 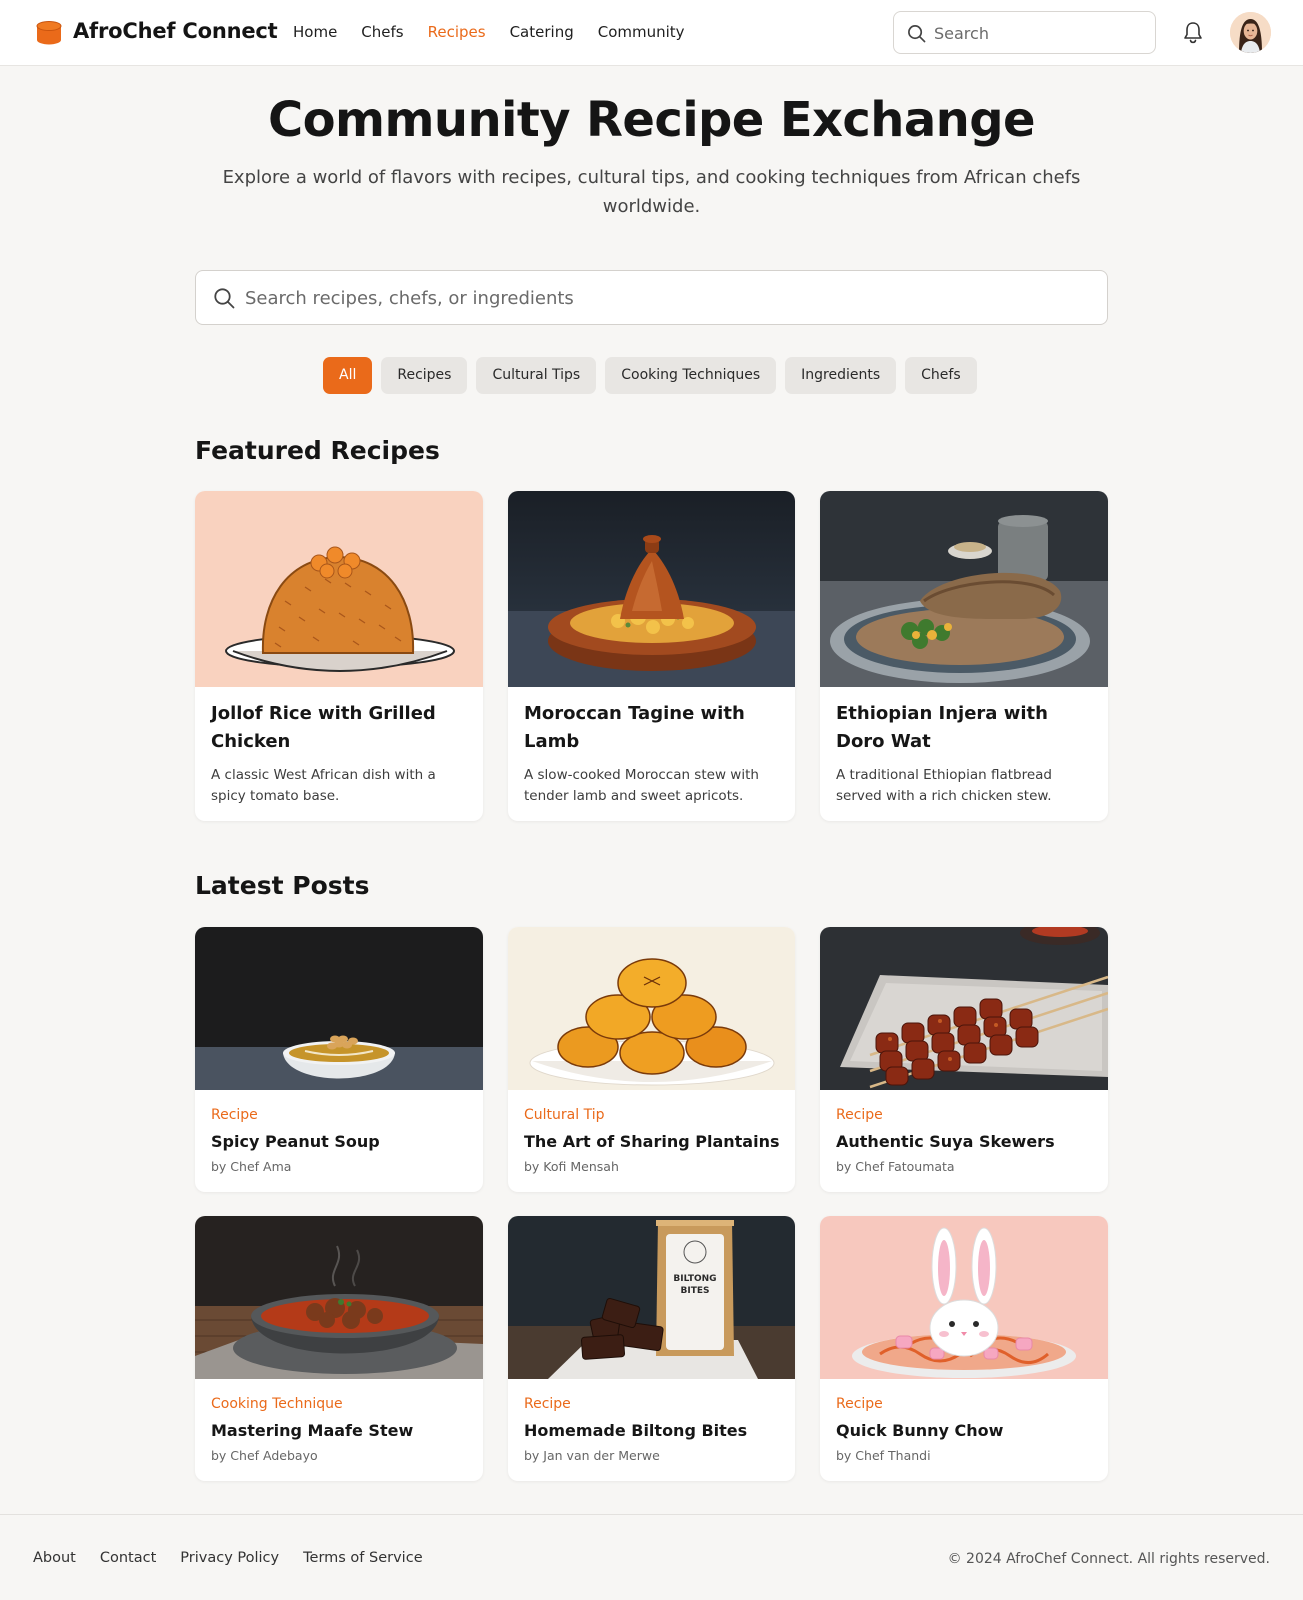 I want to click on filter-cooking-techniques: Cooking Techniques, so click(x=691, y=375).